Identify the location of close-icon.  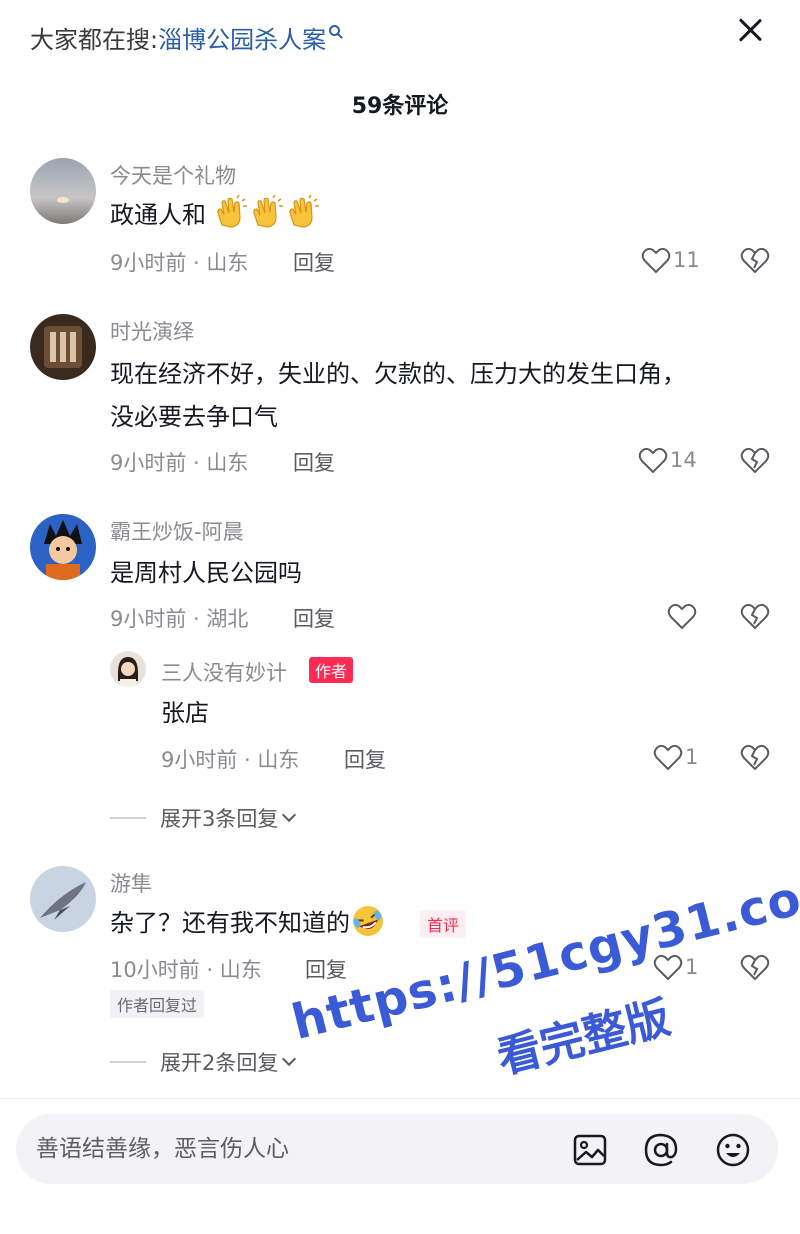
(750, 30).